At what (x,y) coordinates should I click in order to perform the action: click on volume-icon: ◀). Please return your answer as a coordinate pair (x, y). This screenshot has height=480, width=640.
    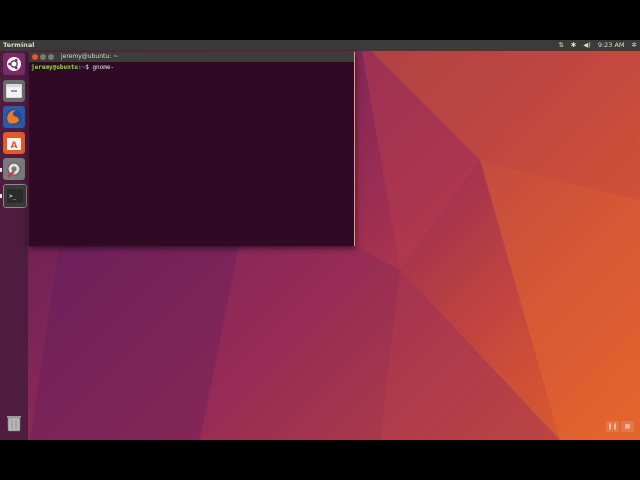
    Looking at the image, I should click on (587, 45).